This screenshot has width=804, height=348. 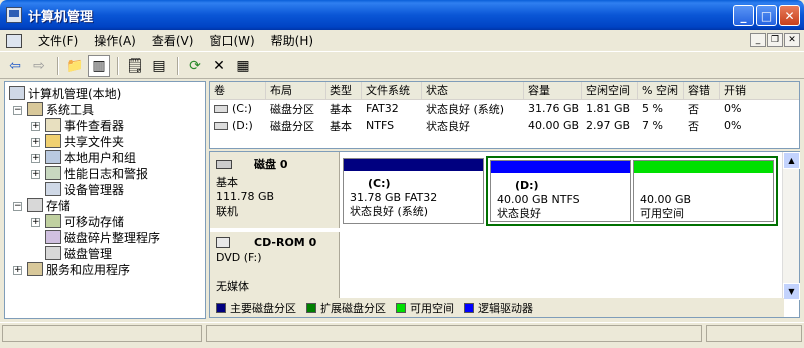 I want to click on title-bar: 计算机管理 _ □ ✕, so click(x=402, y=15).